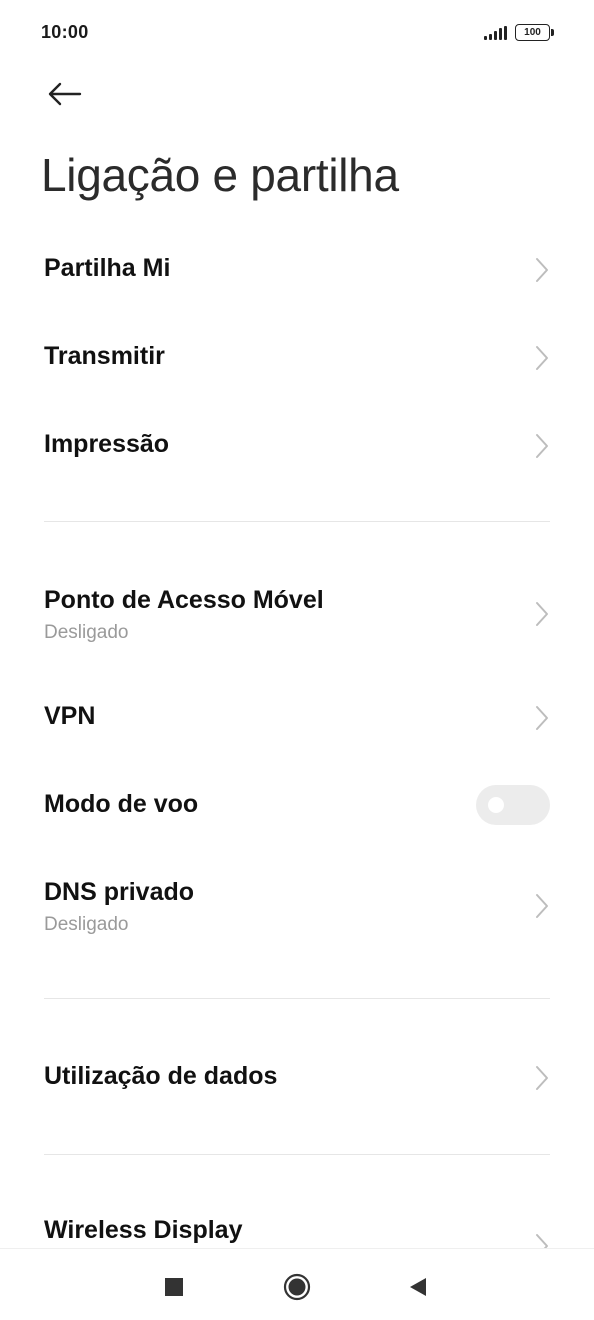  Describe the element at coordinates (496, 805) in the screenshot. I see `toggle-knob` at that location.